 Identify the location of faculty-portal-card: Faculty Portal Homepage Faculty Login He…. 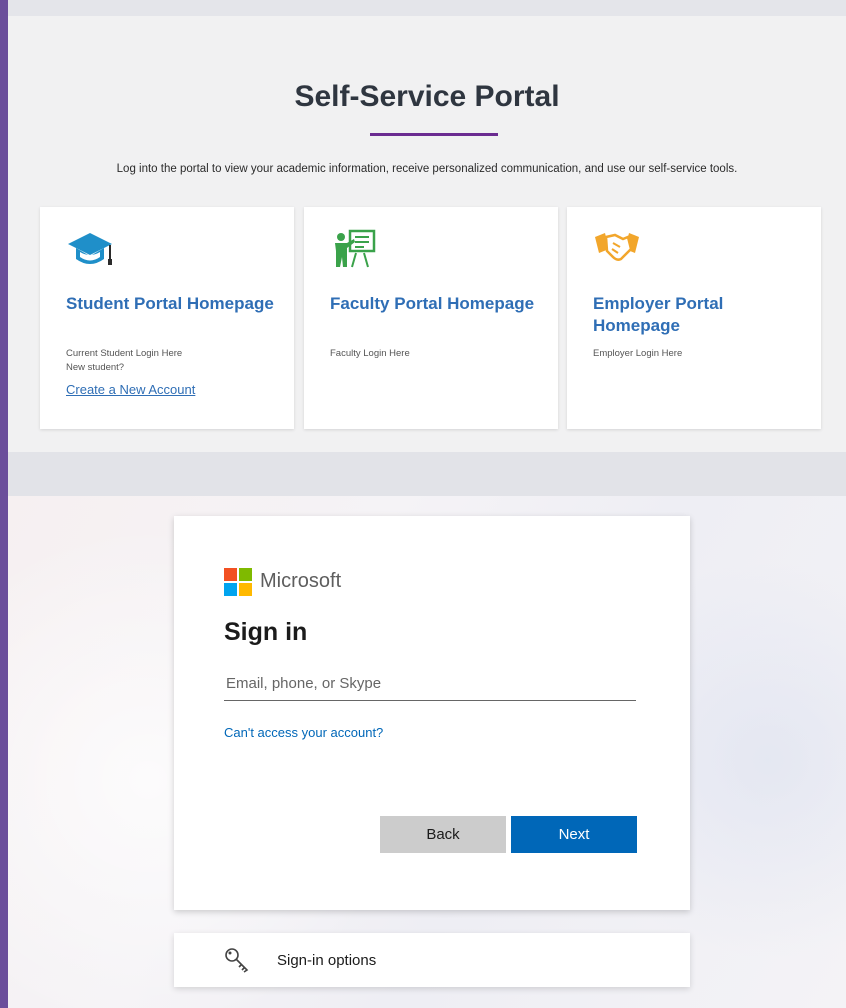
(431, 318).